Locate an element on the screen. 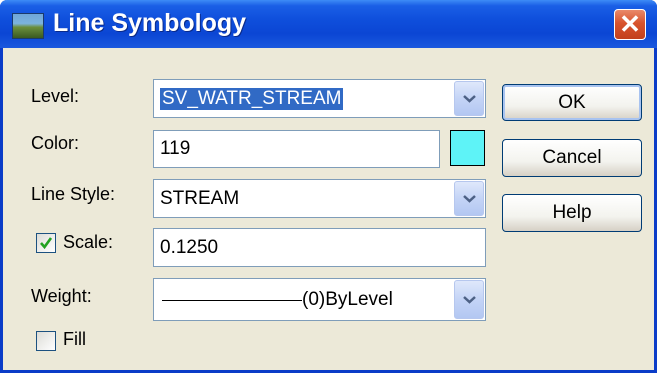 The height and width of the screenshot is (373, 657). scale-checkbox is located at coordinates (46, 243).